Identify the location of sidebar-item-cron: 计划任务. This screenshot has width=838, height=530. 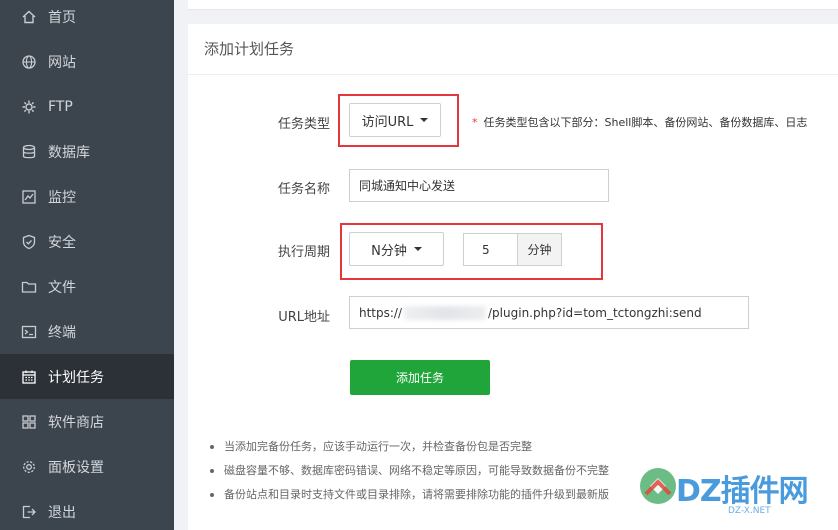
(87, 376).